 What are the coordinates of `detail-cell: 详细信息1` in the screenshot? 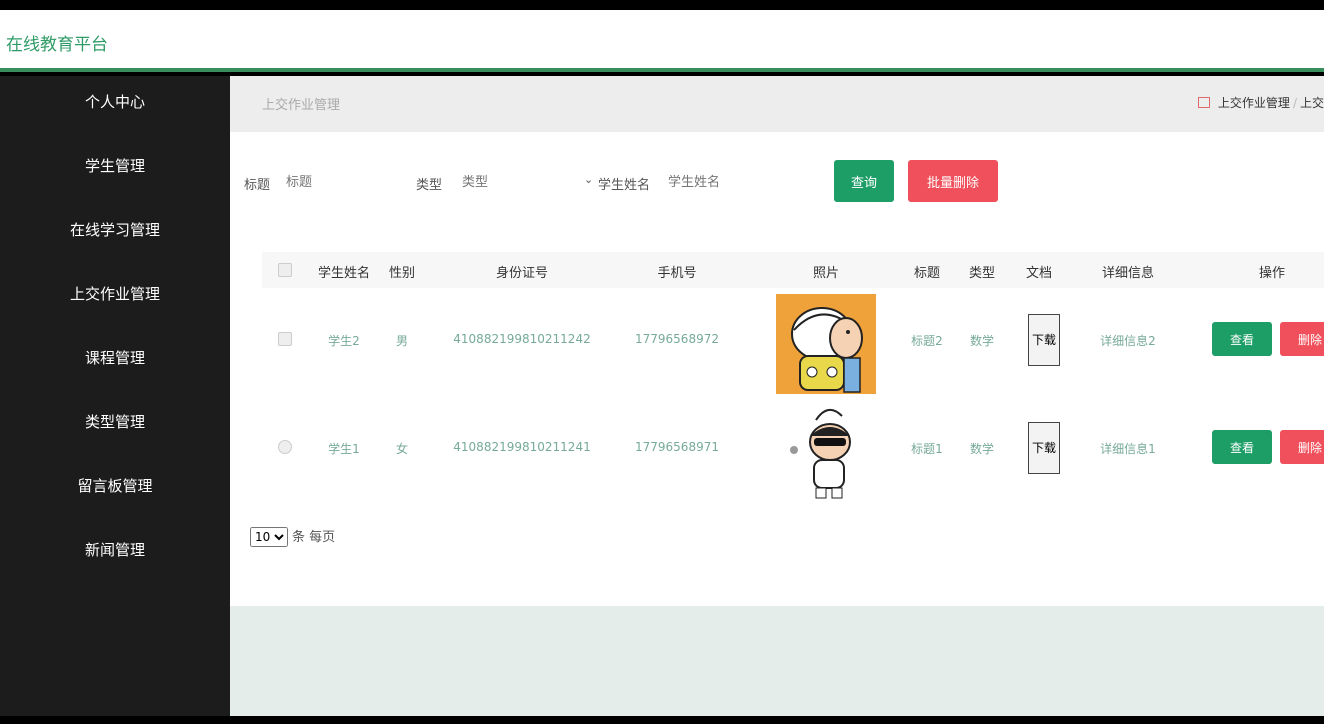 It's located at (1128, 449).